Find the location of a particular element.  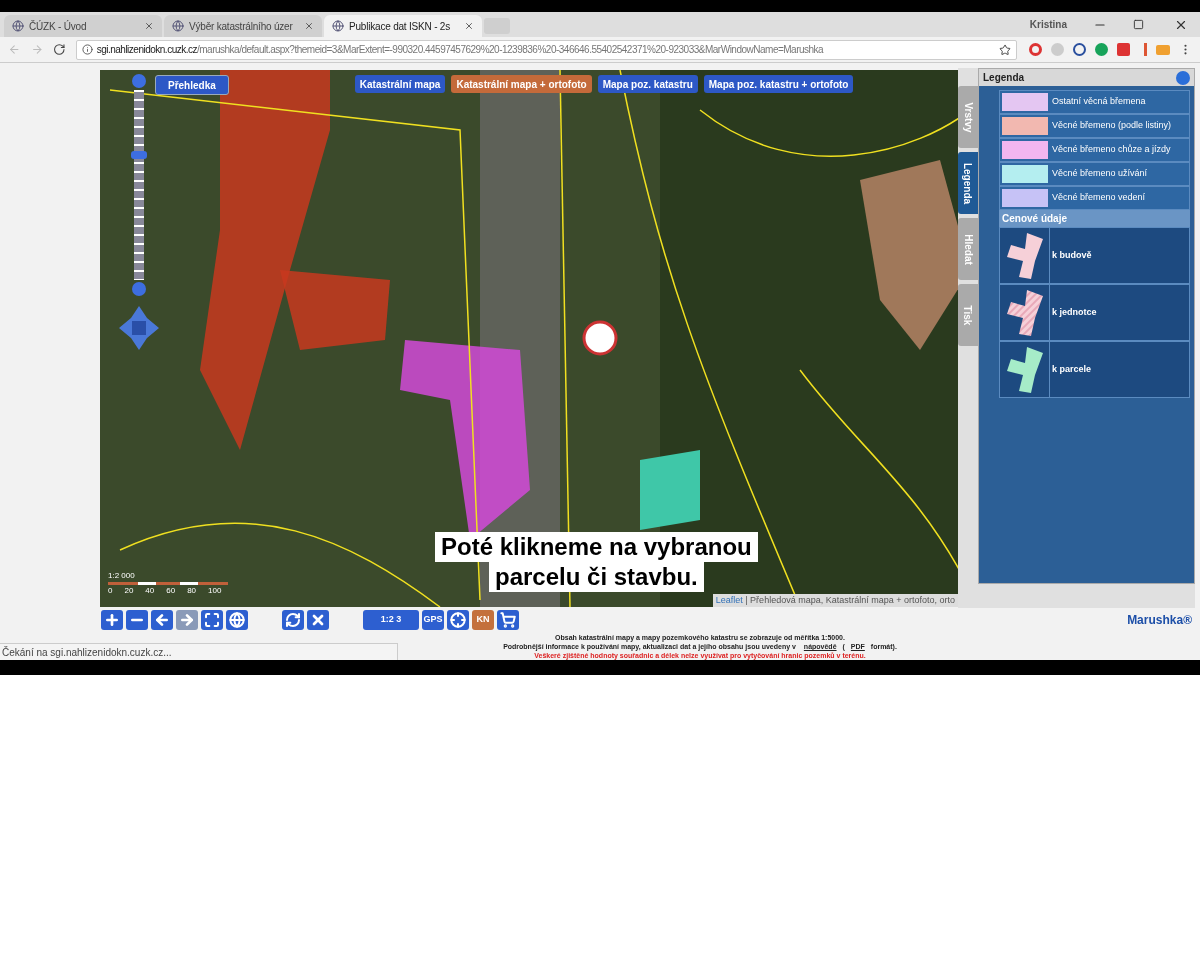

plus-icon is located at coordinates (112, 620).